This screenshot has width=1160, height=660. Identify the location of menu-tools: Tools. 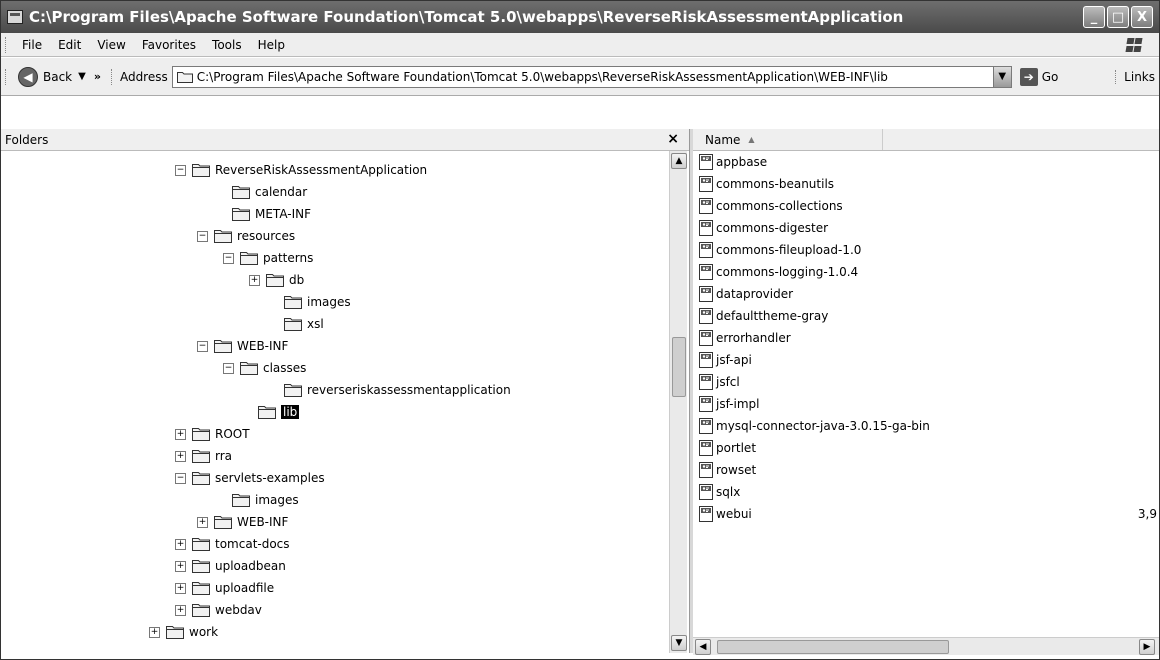
(227, 45).